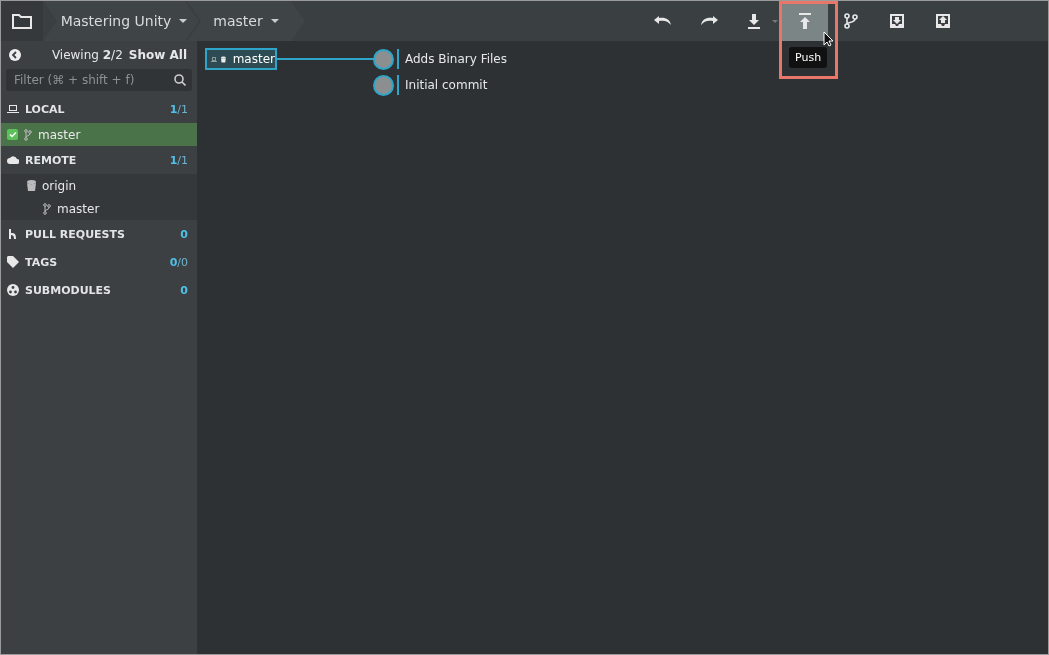 The image size is (1049, 655). What do you see at coordinates (99, 109) in the screenshot?
I see `section-header: LOCAL 1/1` at bounding box center [99, 109].